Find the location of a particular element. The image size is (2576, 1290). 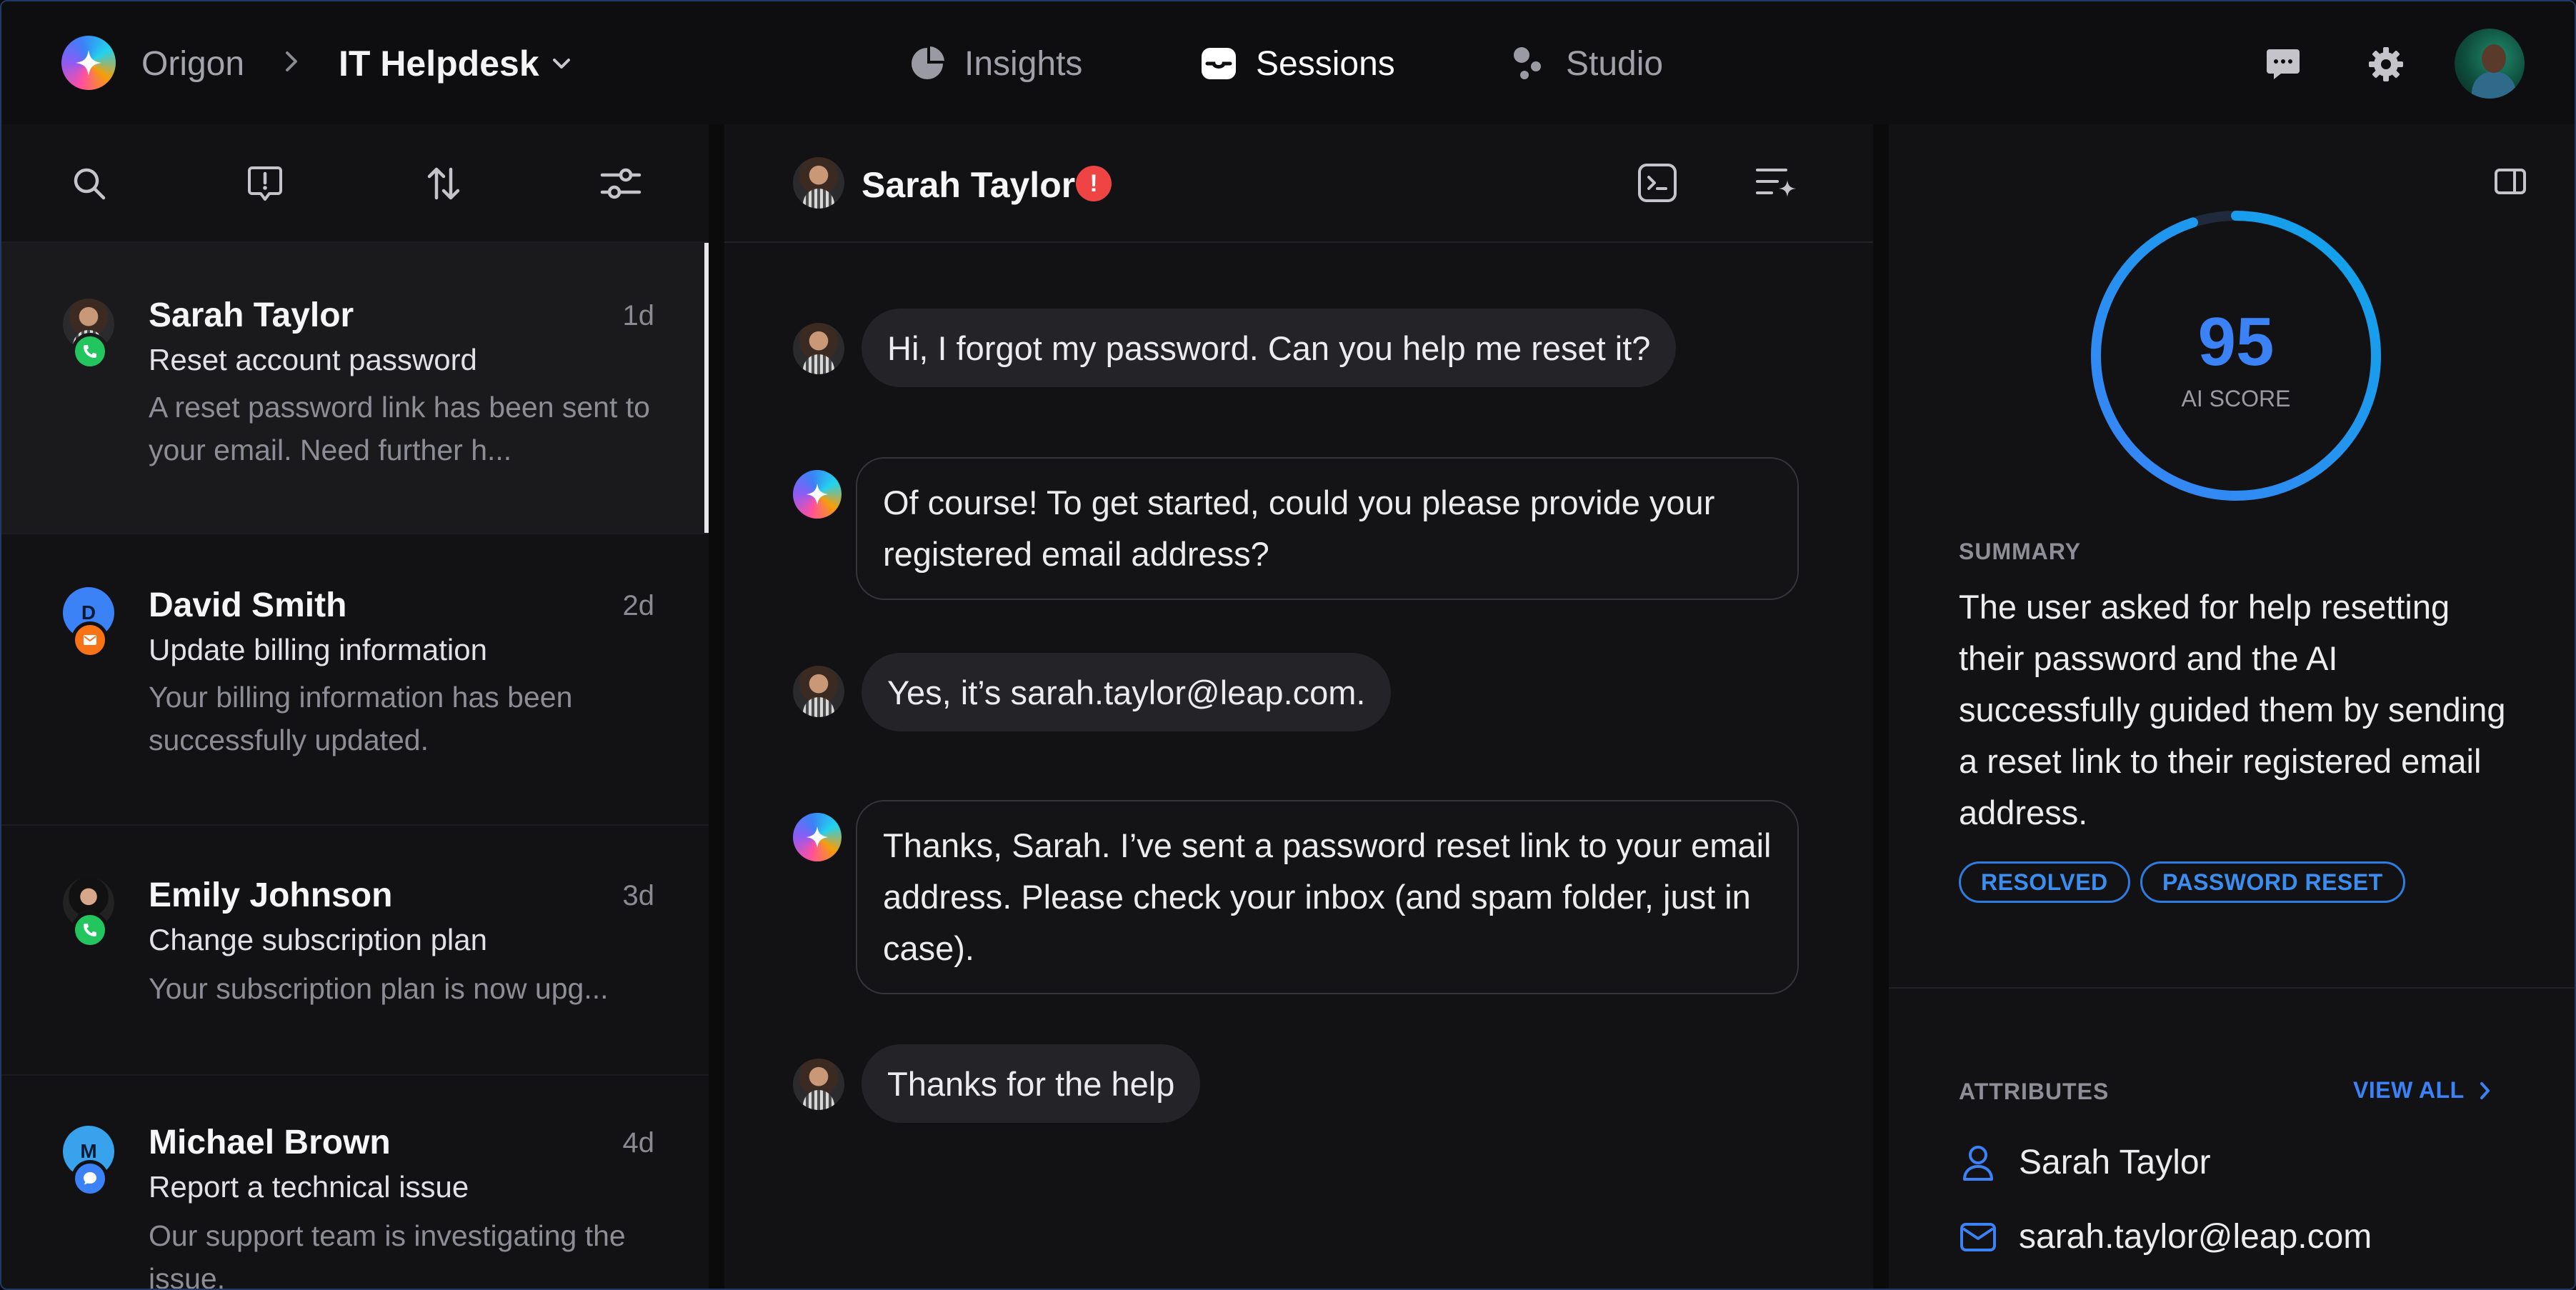

pie-chart-icon is located at coordinates (927, 63).